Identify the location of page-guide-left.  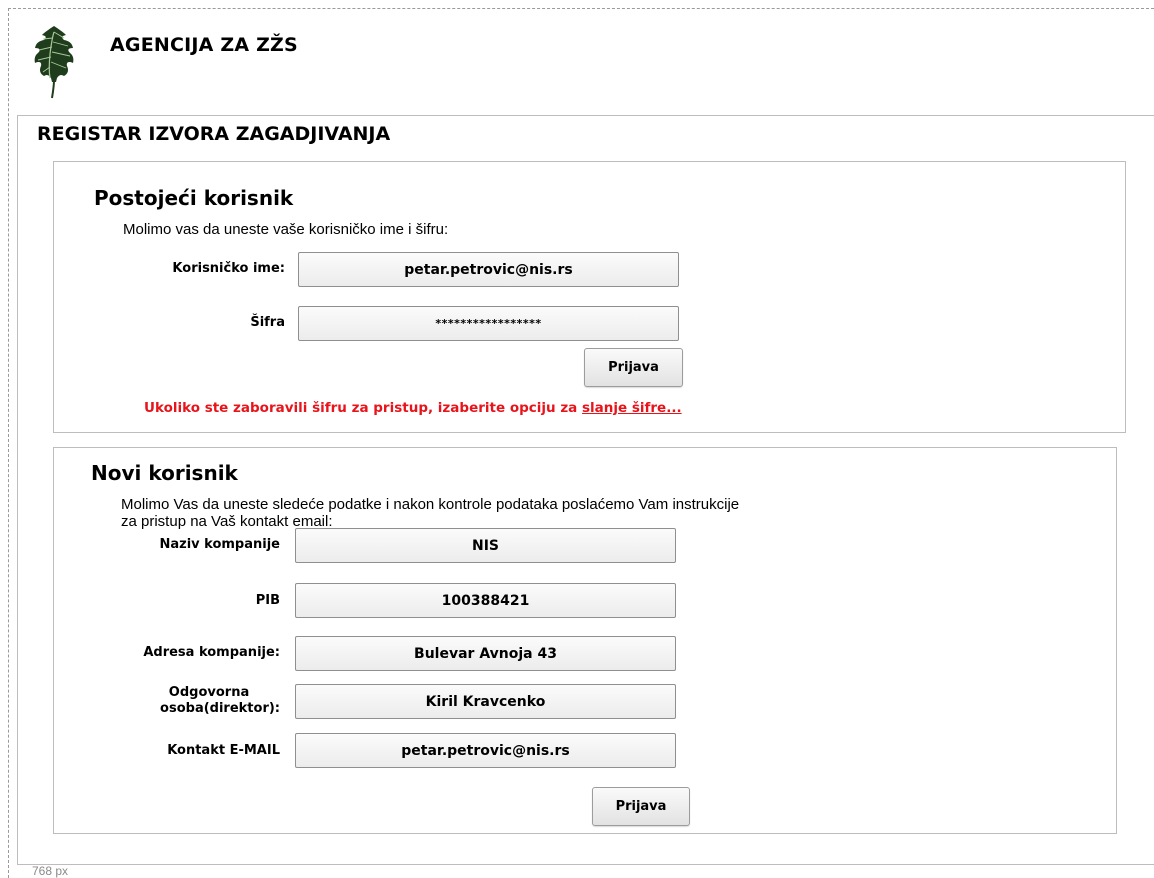
(8, 443).